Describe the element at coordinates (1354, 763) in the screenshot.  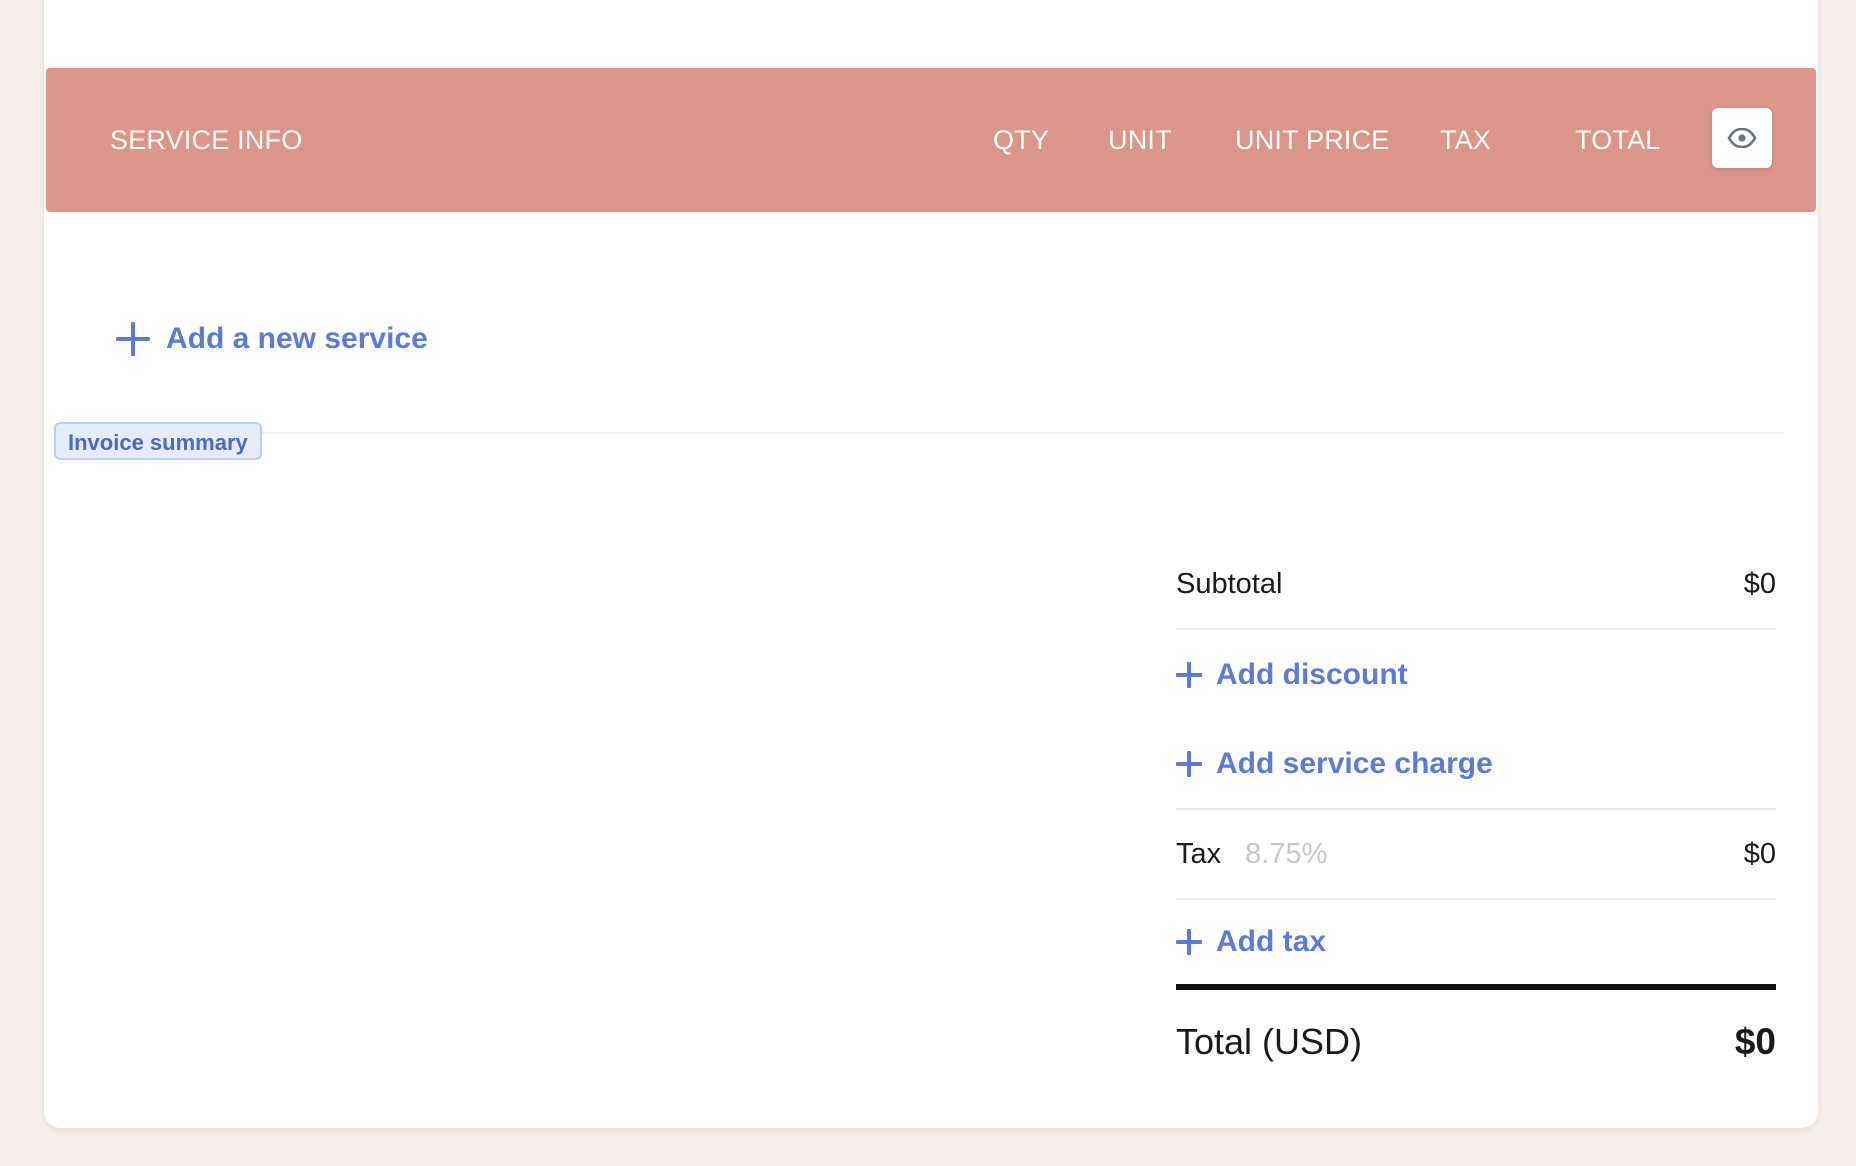
I see `add-service-charge-label: Add service charge` at that location.